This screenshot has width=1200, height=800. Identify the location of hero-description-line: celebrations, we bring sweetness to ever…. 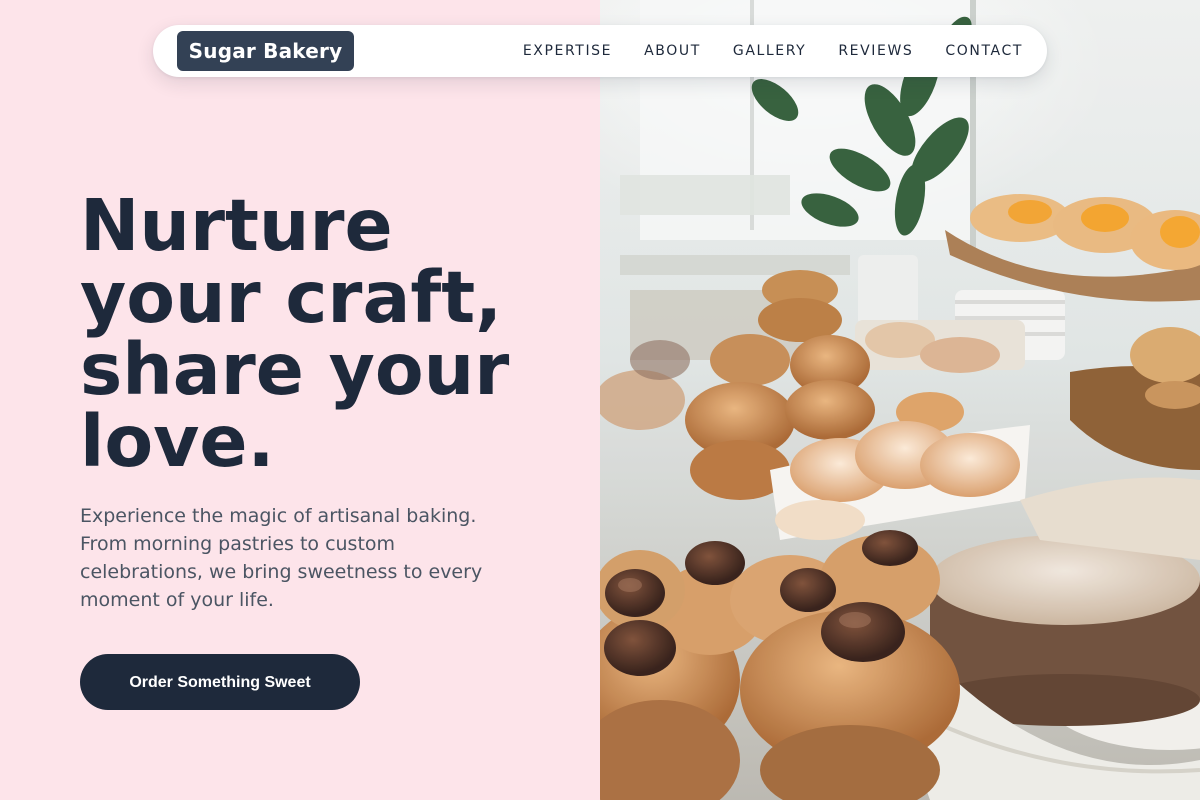
(281, 572).